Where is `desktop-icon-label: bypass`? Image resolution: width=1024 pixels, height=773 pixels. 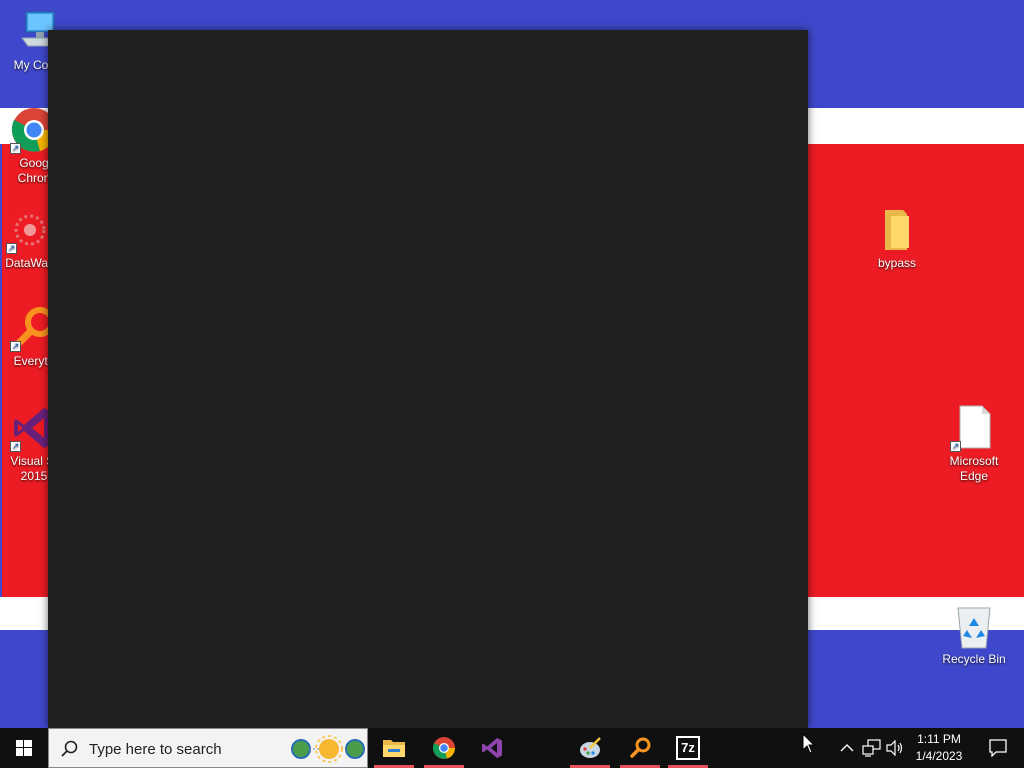
desktop-icon-label: bypass is located at coordinates (897, 263).